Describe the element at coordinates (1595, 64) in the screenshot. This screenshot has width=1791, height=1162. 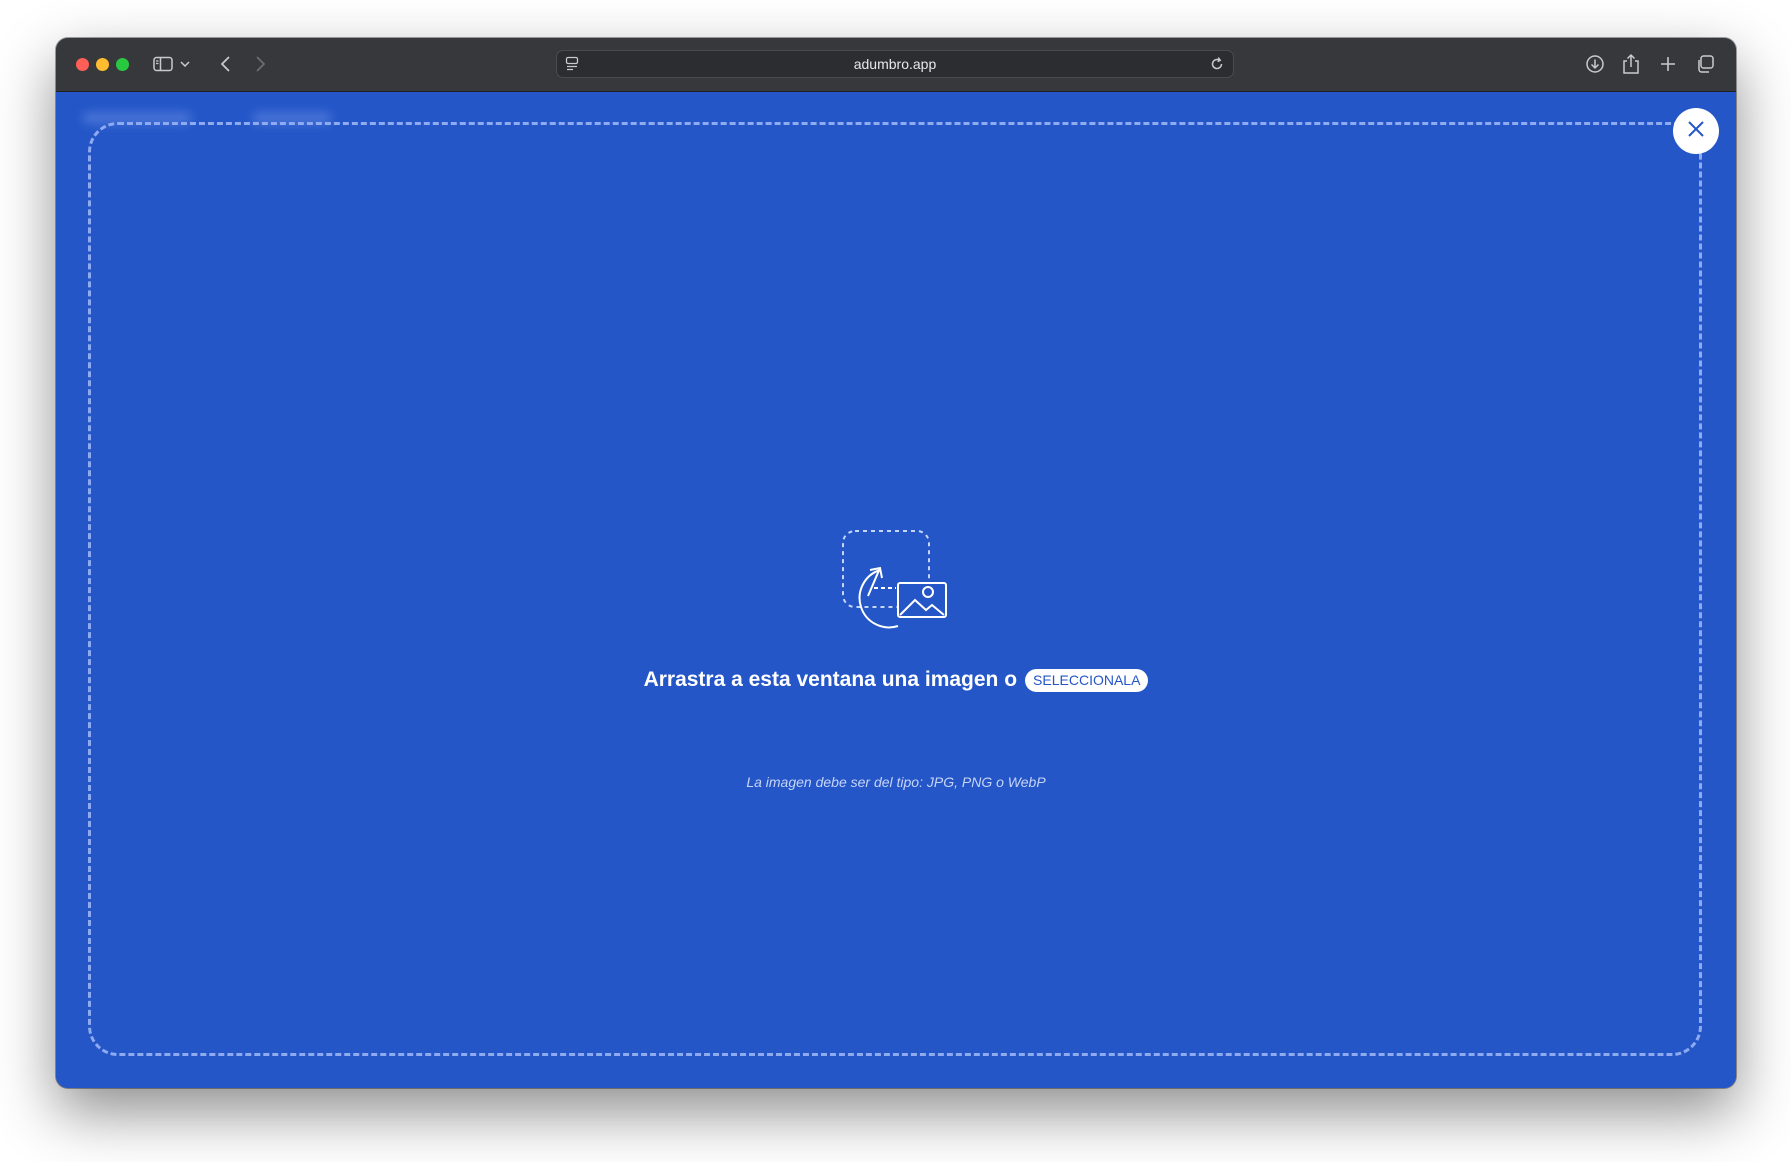
I see `downloads-icon` at that location.